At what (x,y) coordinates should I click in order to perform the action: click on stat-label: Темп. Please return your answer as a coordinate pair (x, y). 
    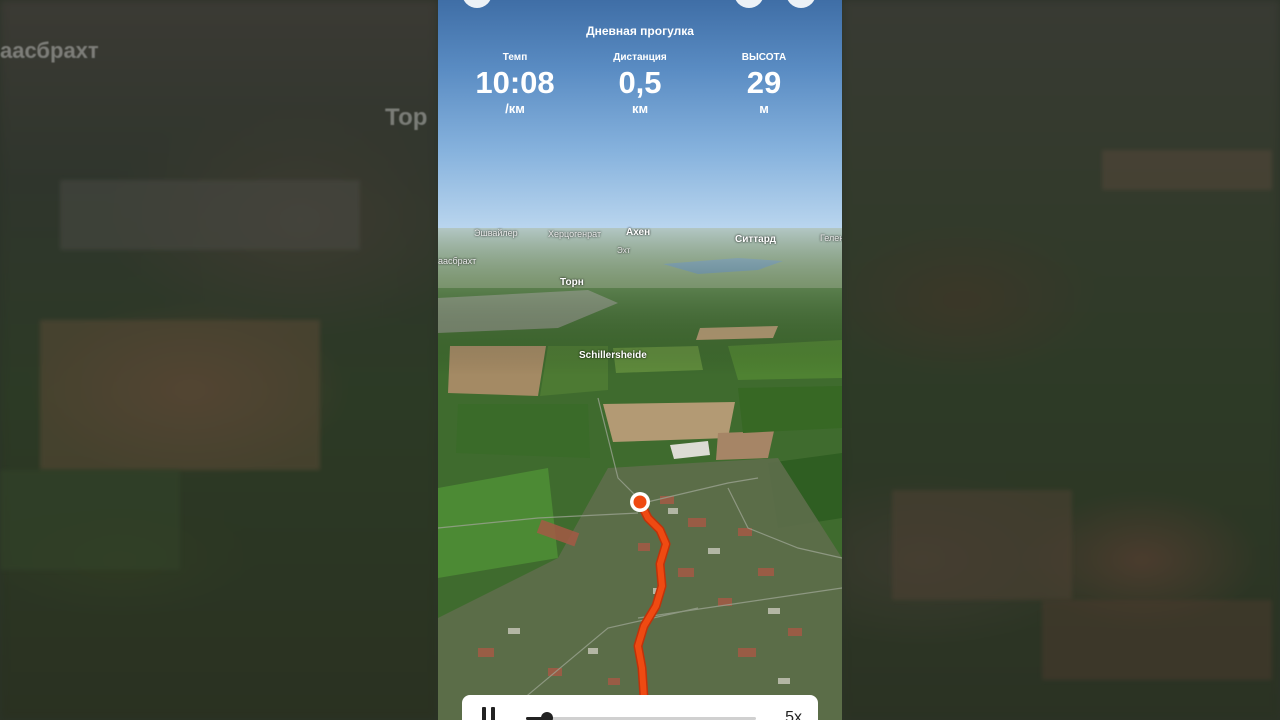
    Looking at the image, I should click on (515, 57).